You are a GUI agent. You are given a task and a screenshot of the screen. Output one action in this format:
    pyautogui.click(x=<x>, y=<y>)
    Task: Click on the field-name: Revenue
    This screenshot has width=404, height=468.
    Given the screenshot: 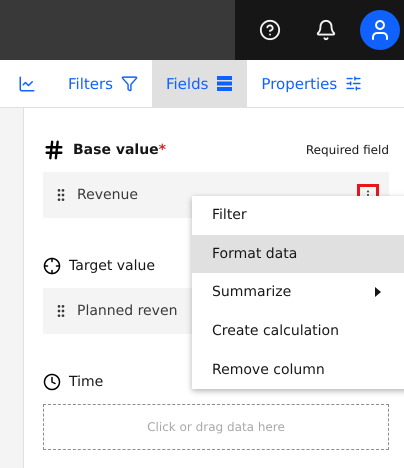 What is the action you would take?
    pyautogui.click(x=108, y=195)
    